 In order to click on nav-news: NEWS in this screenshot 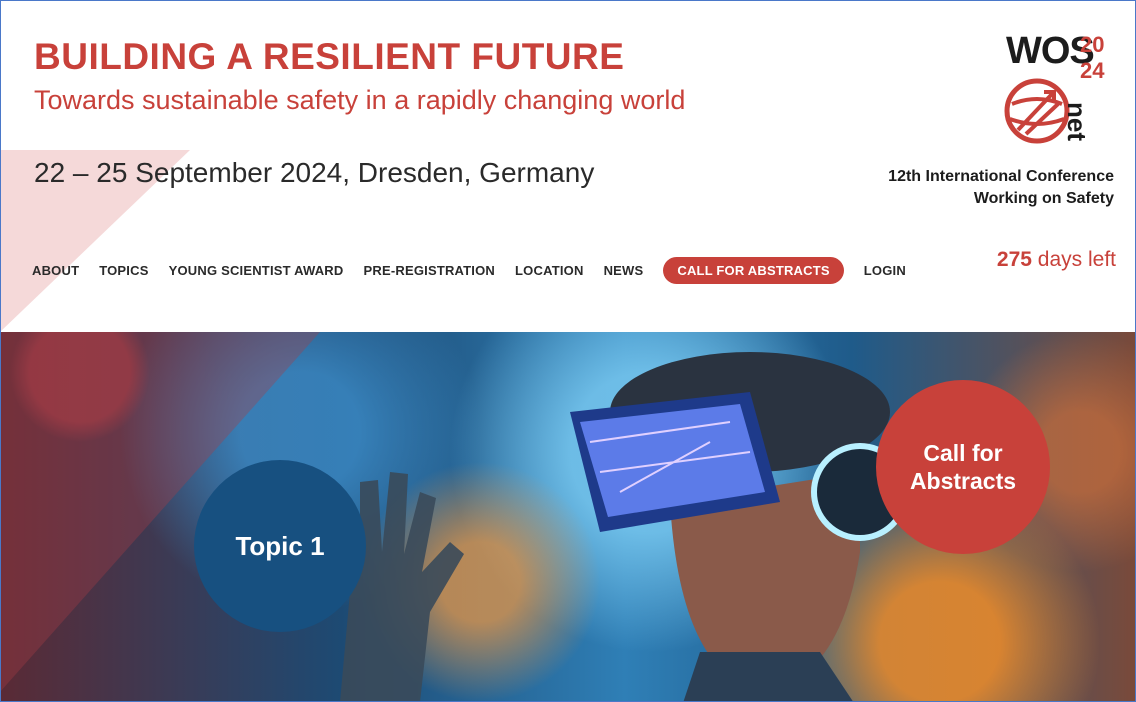, I will do `click(624, 270)`.